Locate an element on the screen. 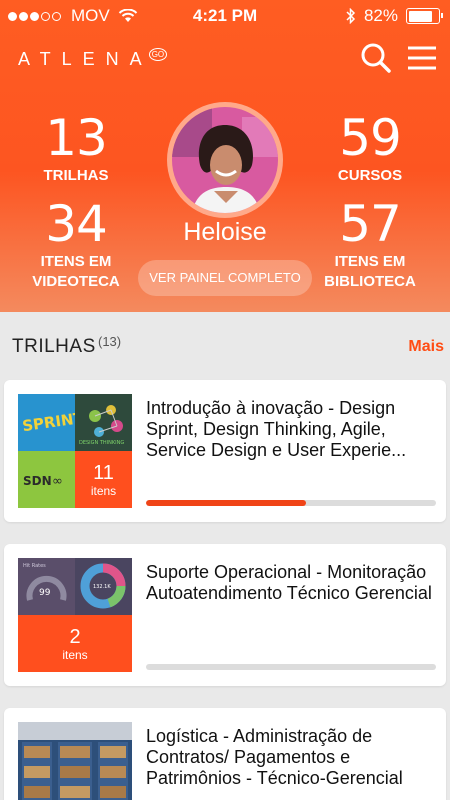 This screenshot has height=800, width=450. thumb-design-thinking-text: DESIGN THINKING is located at coordinates (101, 443).